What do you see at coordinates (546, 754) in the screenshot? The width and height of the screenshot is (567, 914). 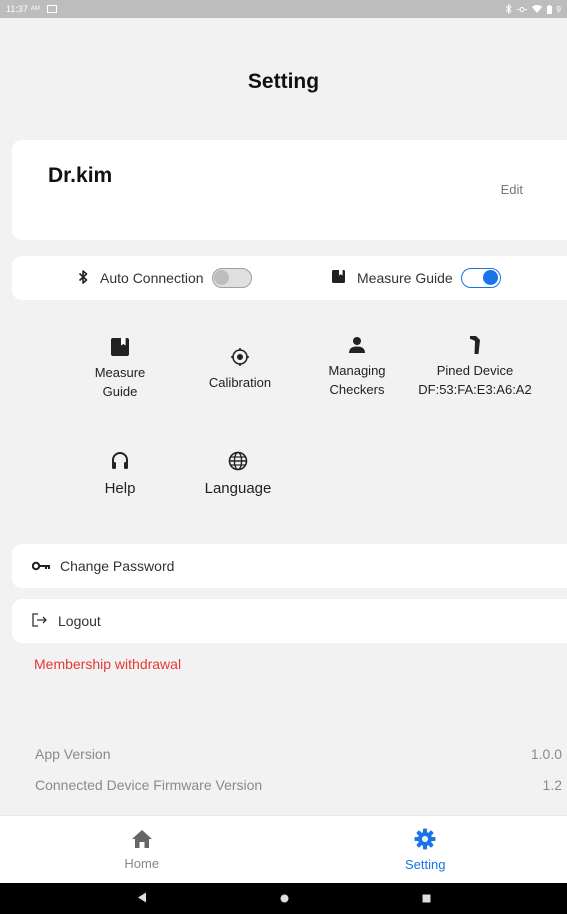 I see `app-version-value: 1.0.0` at bounding box center [546, 754].